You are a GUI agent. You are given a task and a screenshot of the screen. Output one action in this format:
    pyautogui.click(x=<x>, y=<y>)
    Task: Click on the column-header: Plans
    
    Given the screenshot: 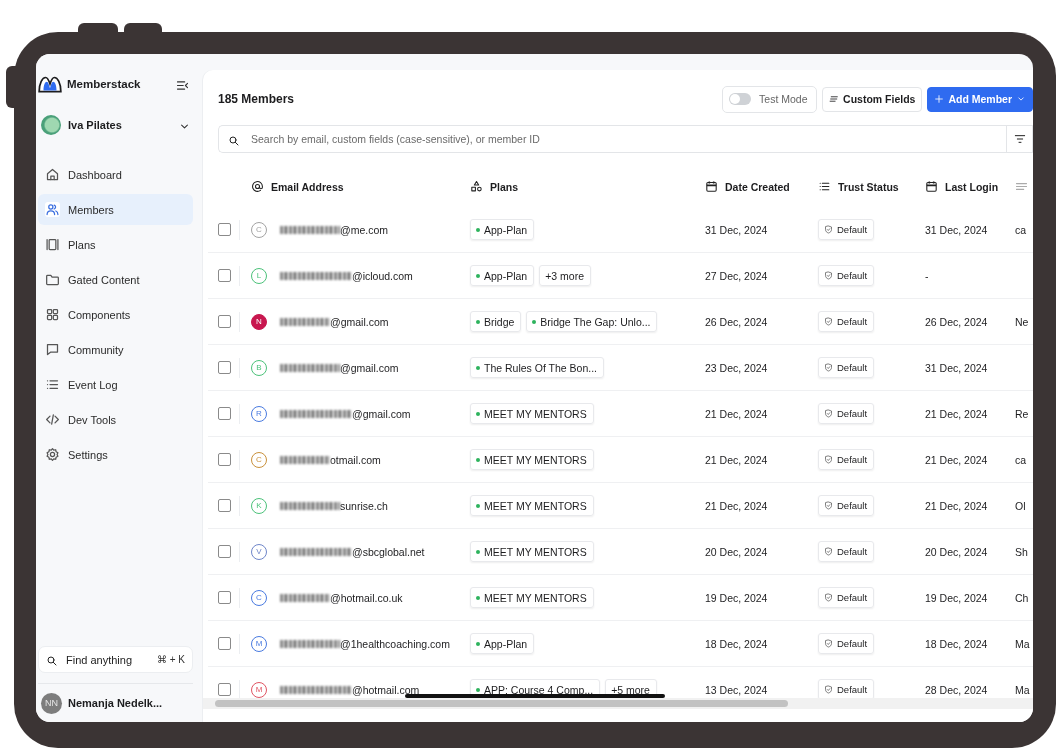 What is the action you would take?
    pyautogui.click(x=504, y=186)
    